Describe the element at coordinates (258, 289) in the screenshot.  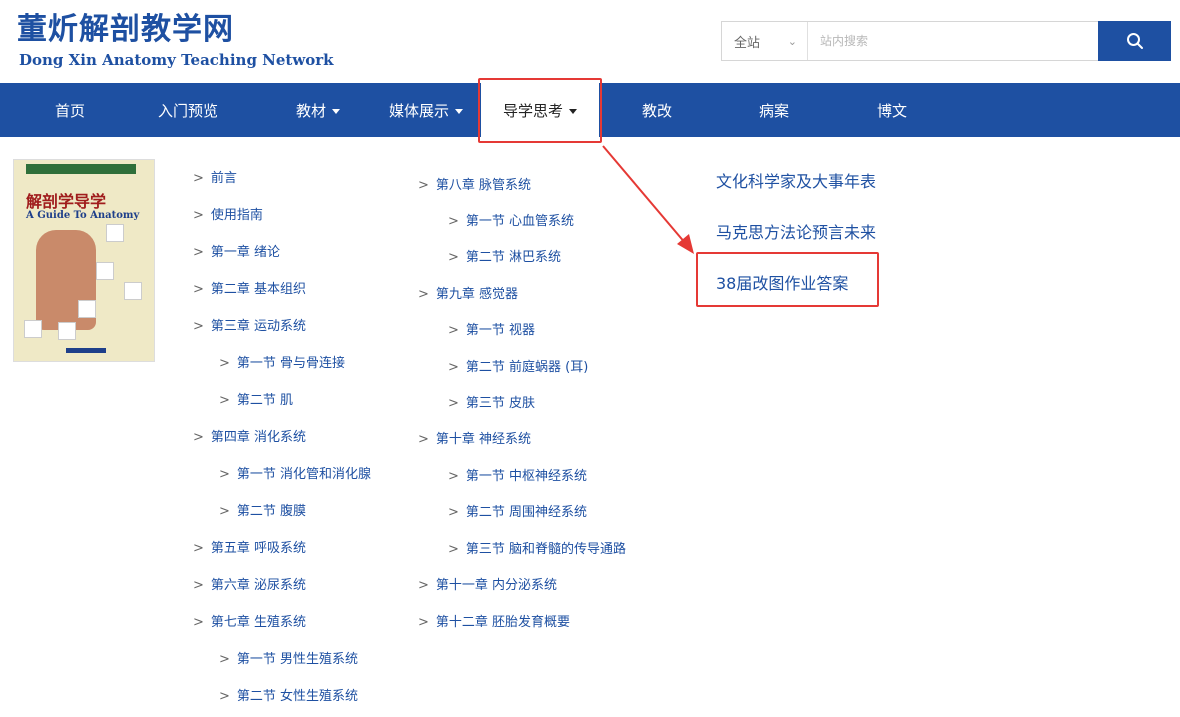
I see `toc-link-label: 第二章 基本组织` at that location.